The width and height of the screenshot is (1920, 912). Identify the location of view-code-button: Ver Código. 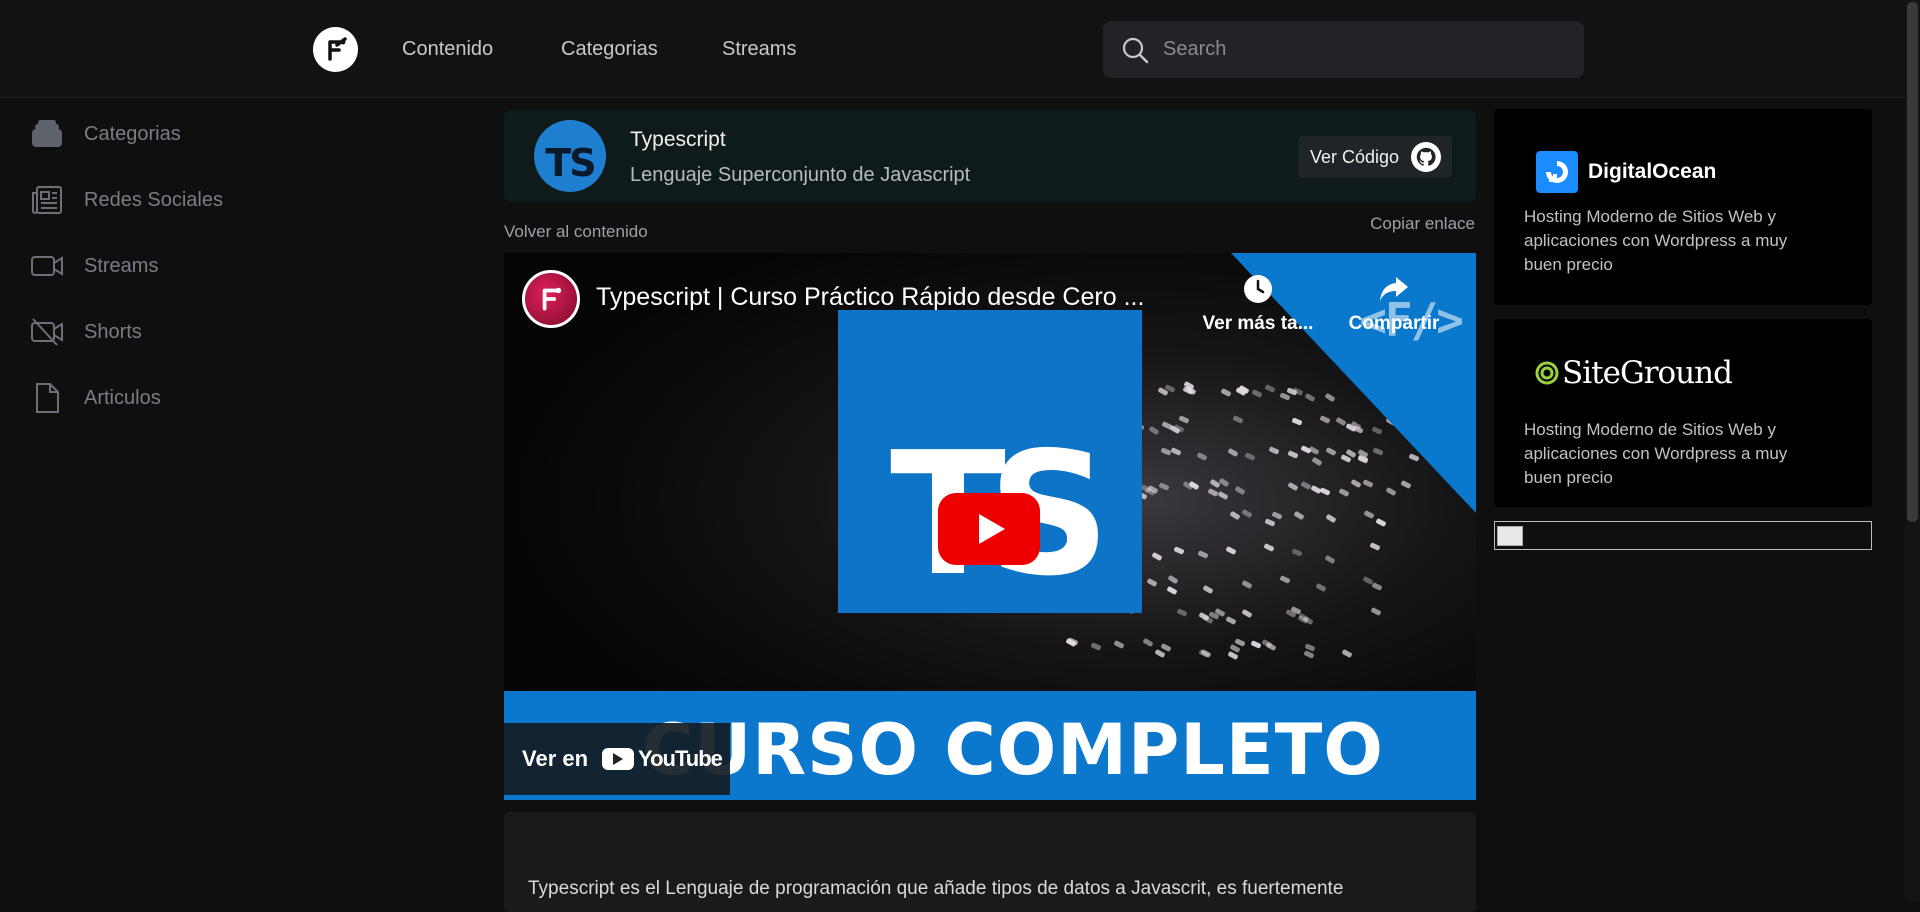
(1375, 157).